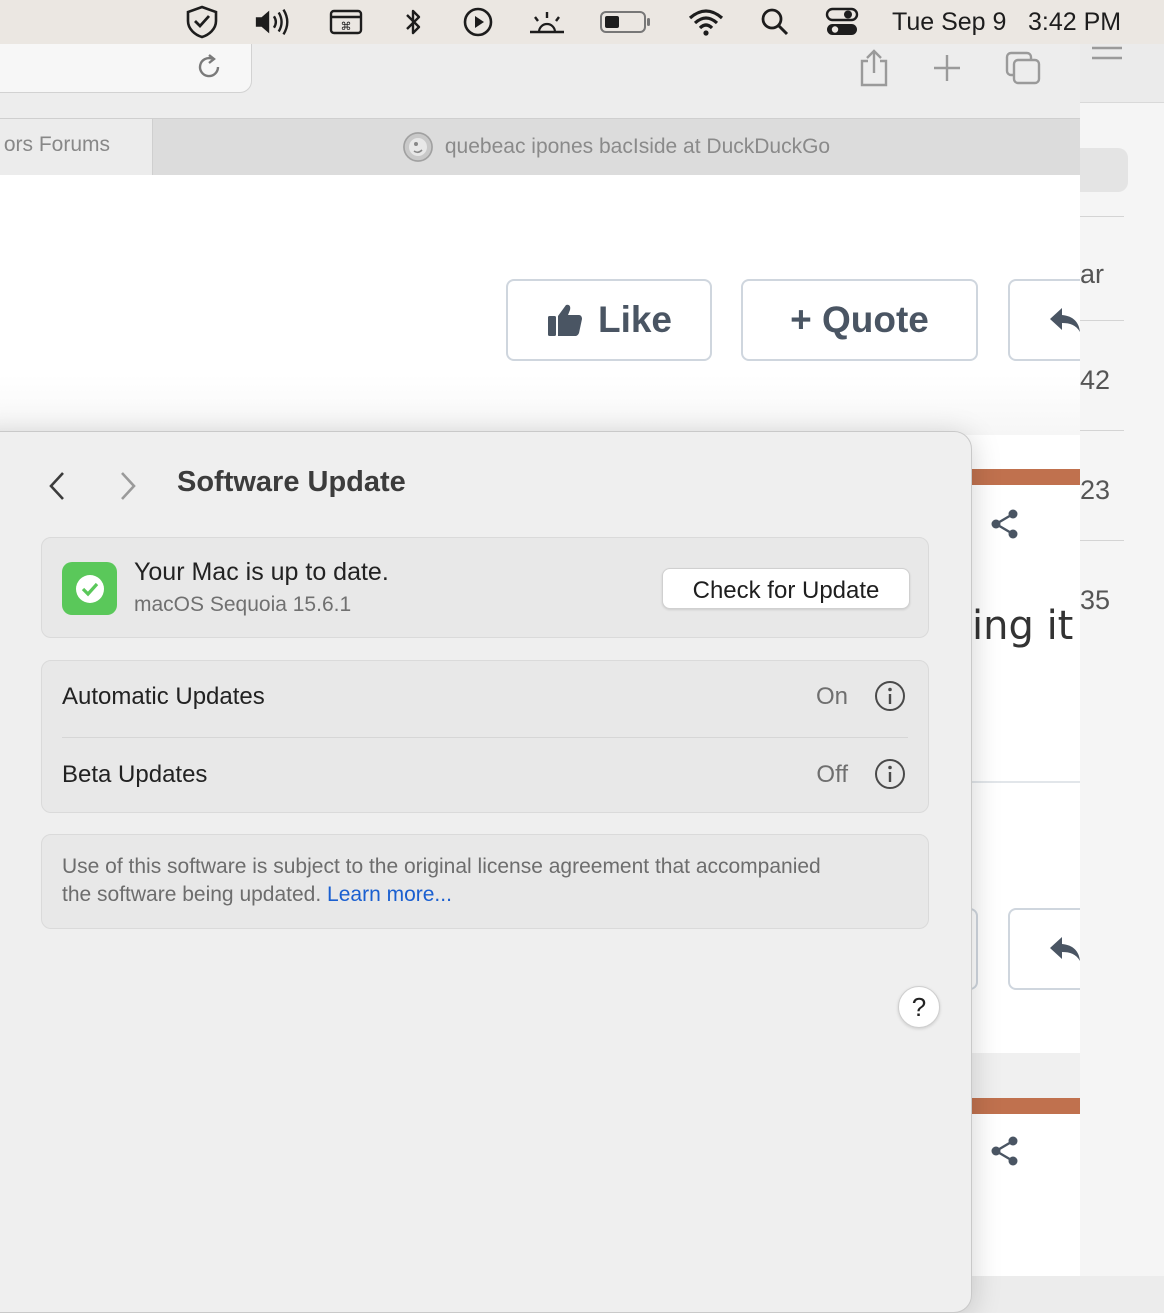 The height and width of the screenshot is (1313, 1164). Describe the element at coordinates (243, 604) in the screenshot. I see `os-version: macOS Sequoia 15.6.1` at that location.